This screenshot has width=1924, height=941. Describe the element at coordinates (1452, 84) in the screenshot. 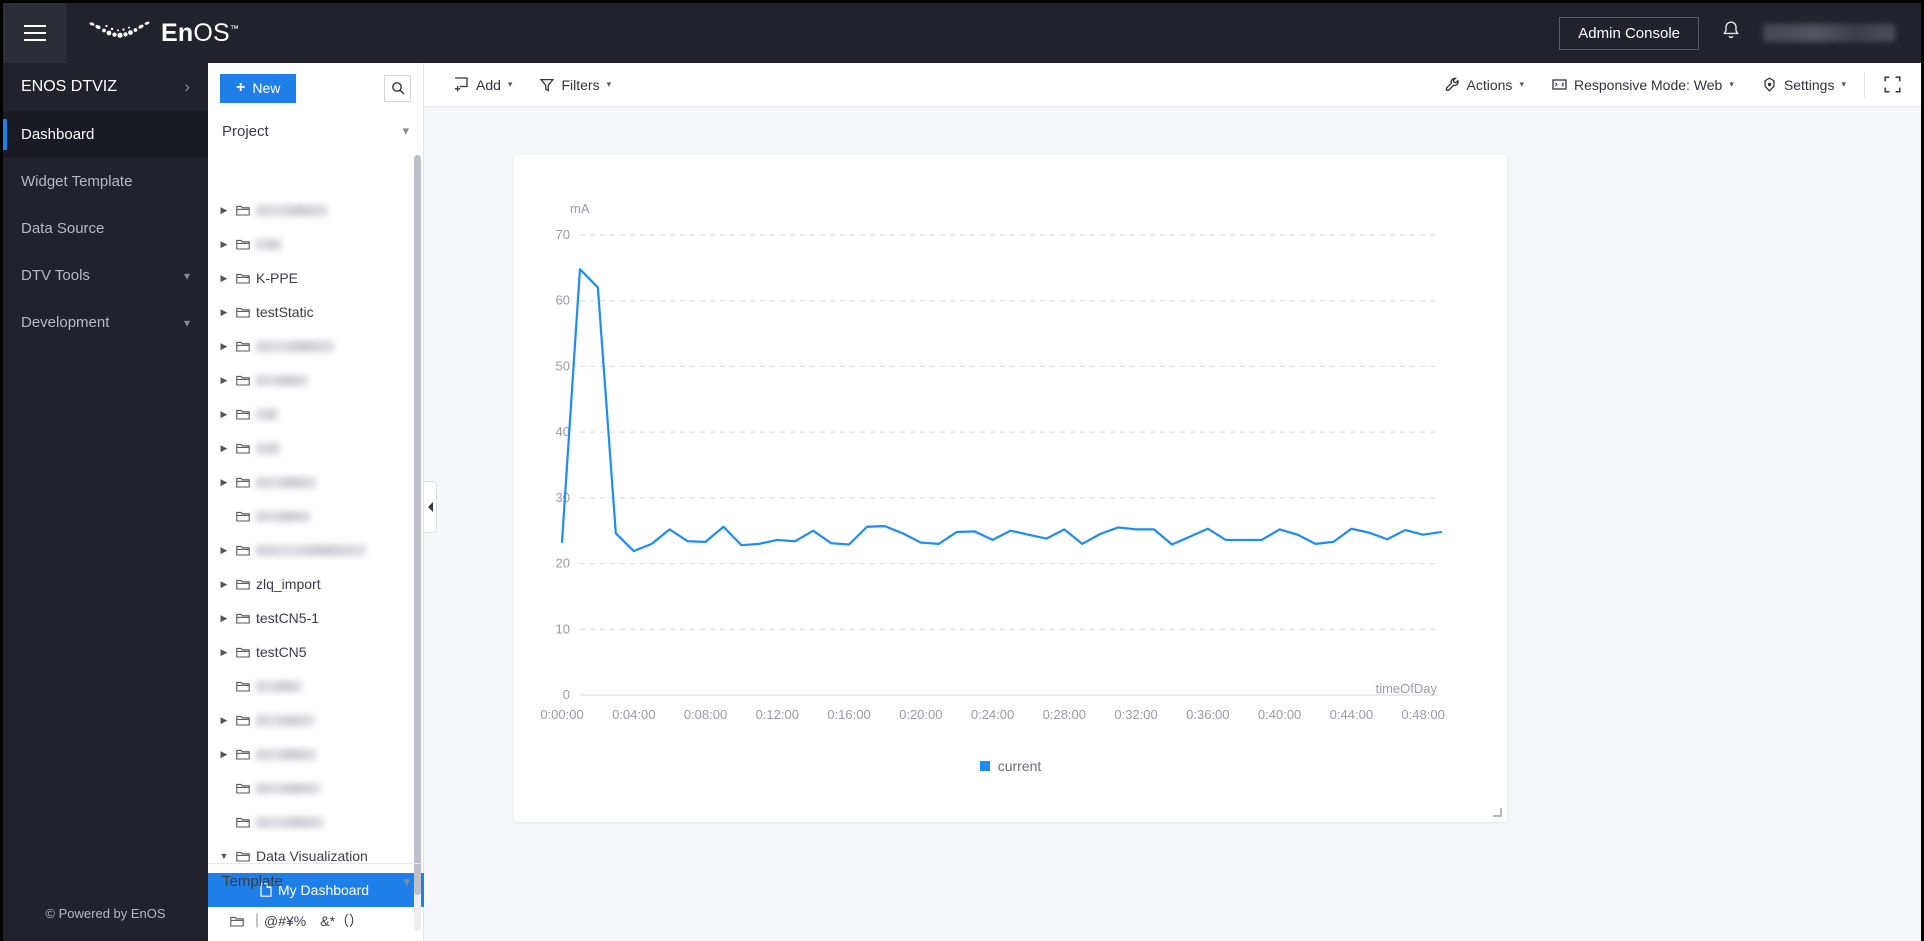

I see `wrench-icon` at that location.